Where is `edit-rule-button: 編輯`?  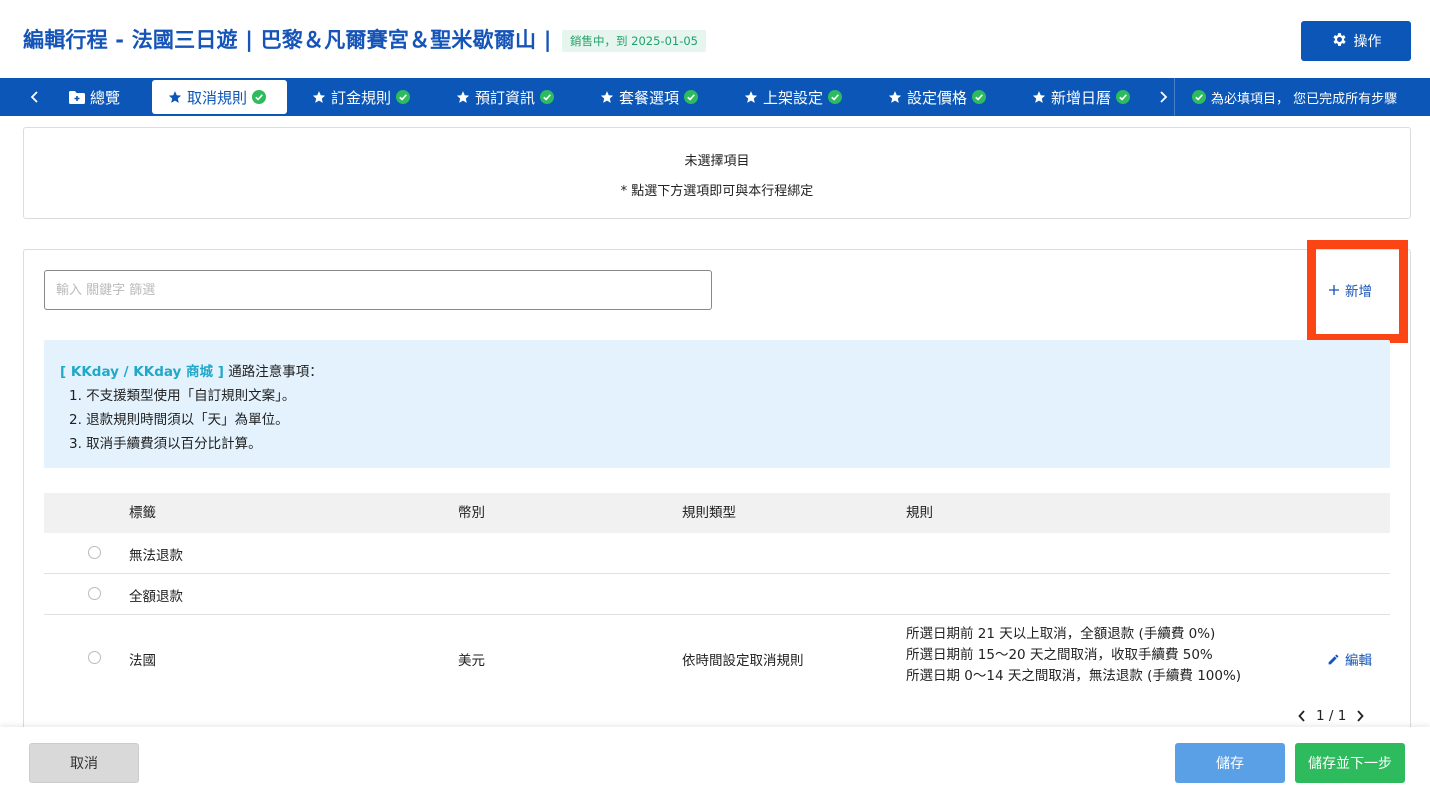 edit-rule-button: 編輯 is located at coordinates (1349, 659).